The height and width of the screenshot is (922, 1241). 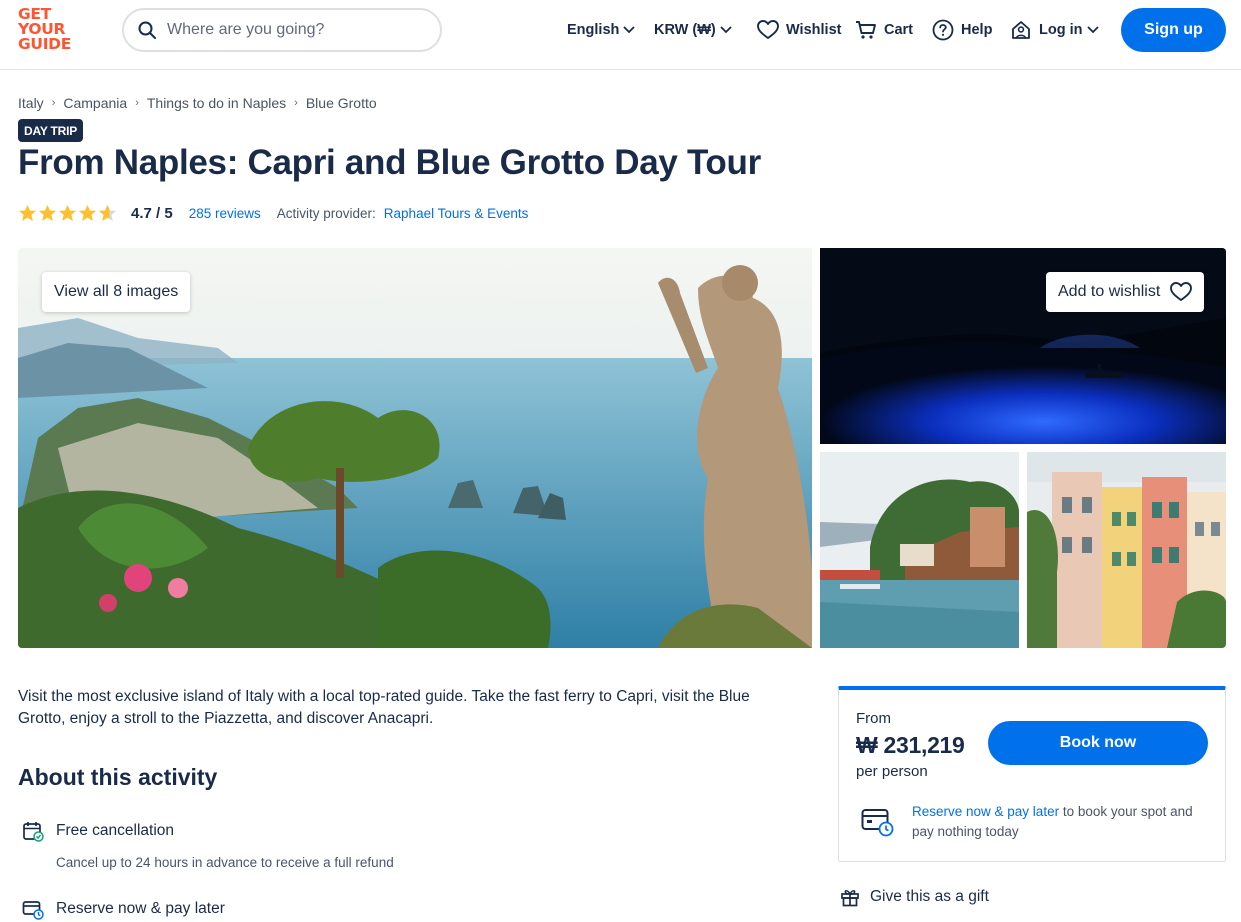 I want to click on star-rating, so click(x=67, y=213).